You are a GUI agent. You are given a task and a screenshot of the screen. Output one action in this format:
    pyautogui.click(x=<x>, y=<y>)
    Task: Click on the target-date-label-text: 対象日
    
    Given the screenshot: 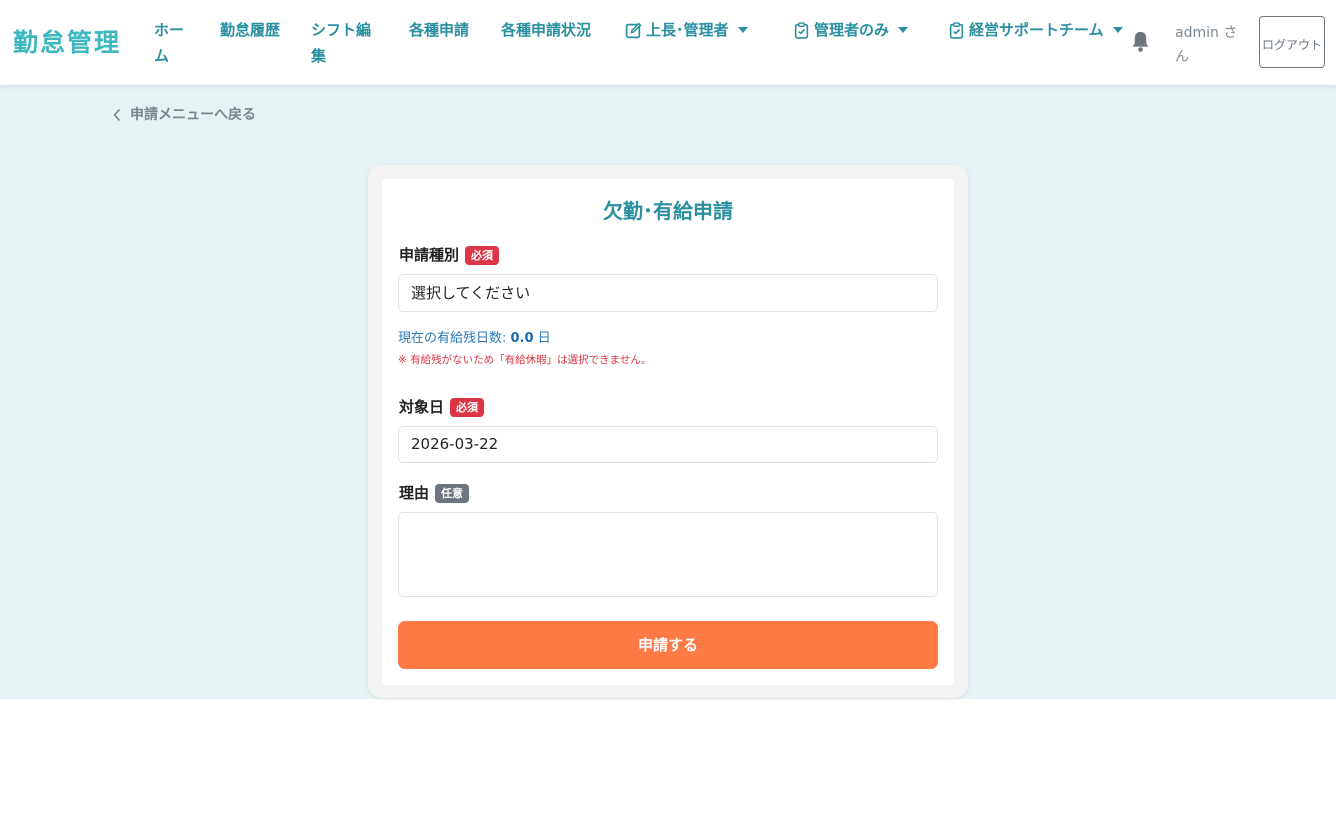 What is the action you would take?
    pyautogui.click(x=422, y=407)
    